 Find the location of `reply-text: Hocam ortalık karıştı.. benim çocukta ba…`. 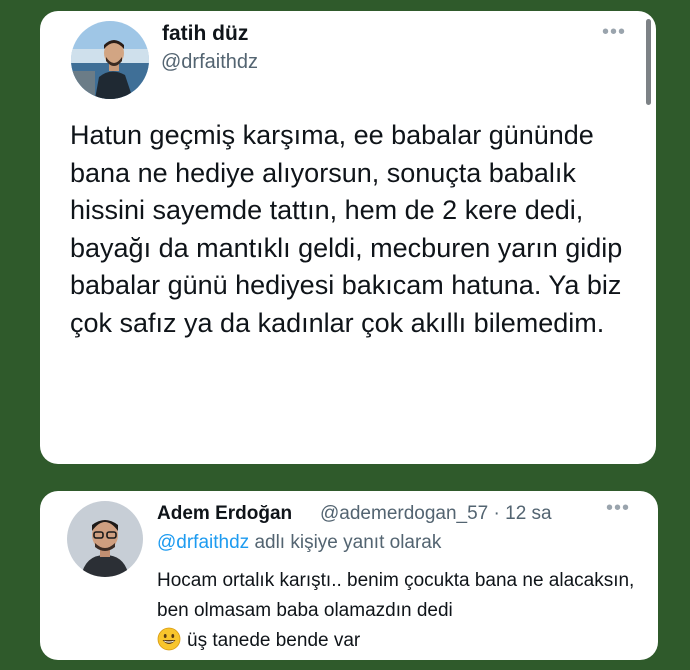

reply-text: Hocam ortalık karıştı.. benim çocukta ba… is located at coordinates (402, 611).